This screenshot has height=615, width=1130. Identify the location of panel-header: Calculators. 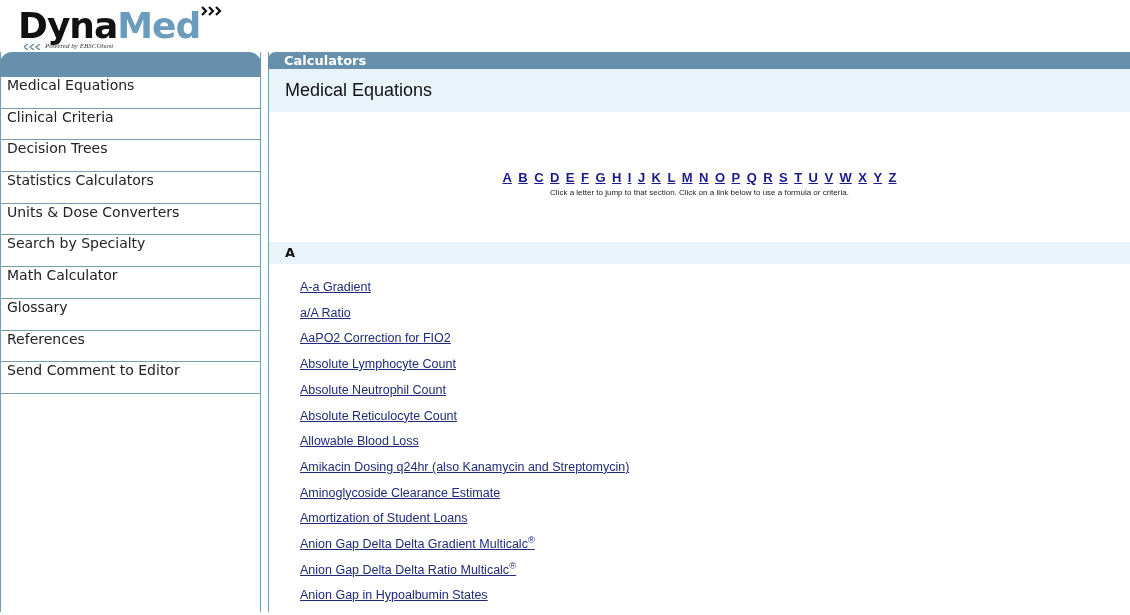
(699, 60).